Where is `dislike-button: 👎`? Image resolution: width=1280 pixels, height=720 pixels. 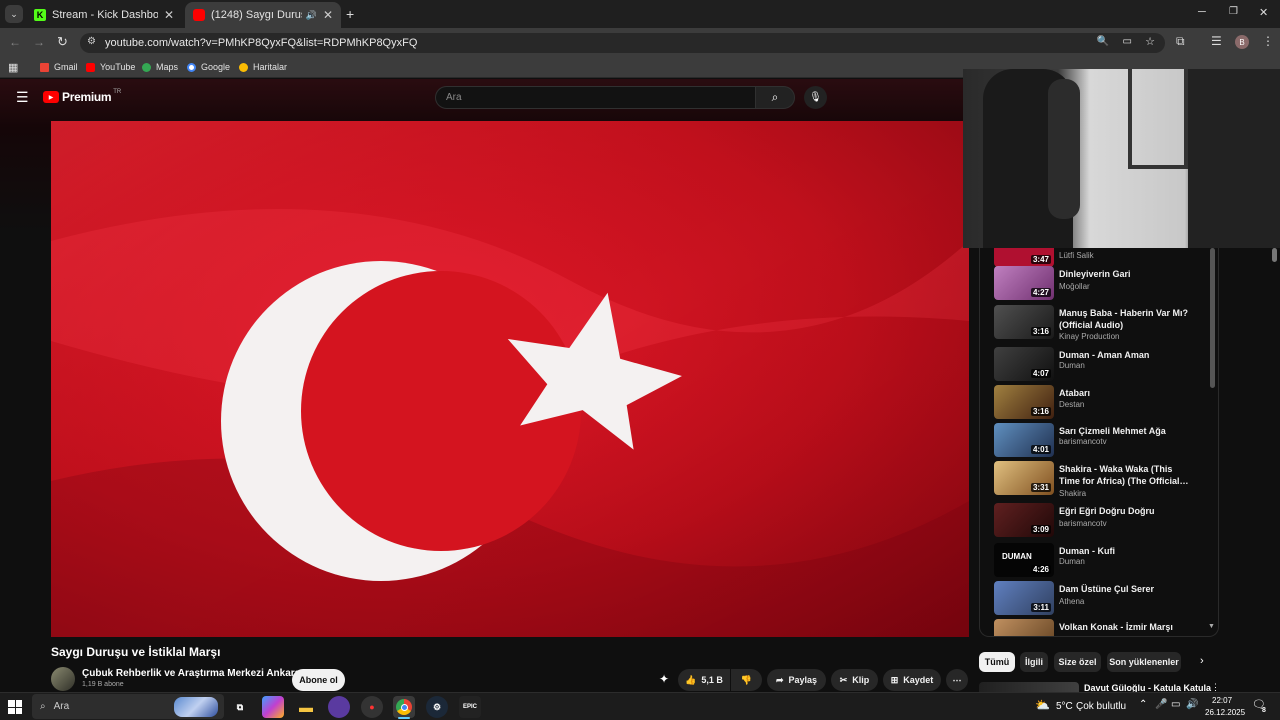 dislike-button: 👎 is located at coordinates (746, 680).